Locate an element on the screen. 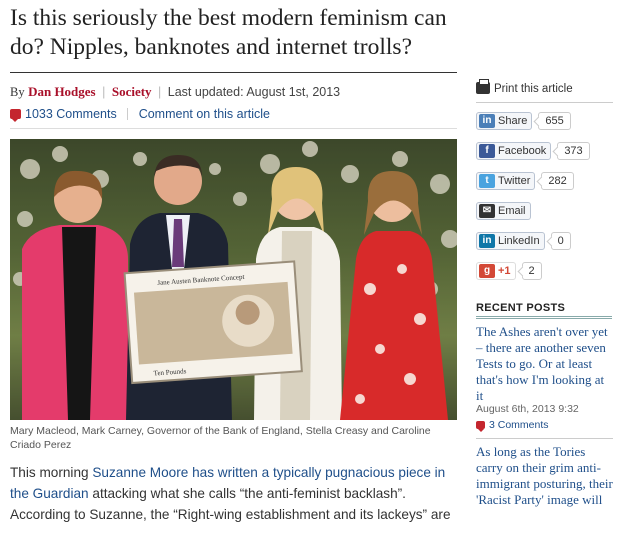 Image resolution: width=620 pixels, height=536 pixels. print-article-link: Print this article is located at coordinates (524, 87).